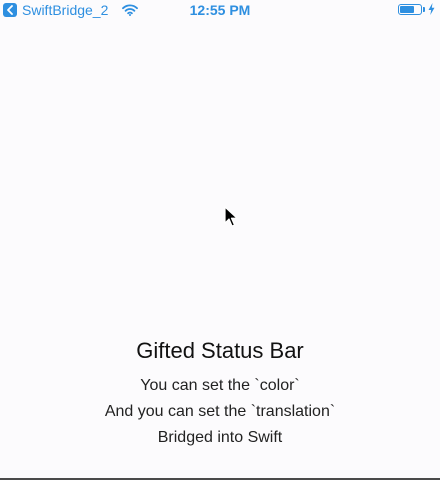 The width and height of the screenshot is (440, 480). Describe the element at coordinates (220, 437) in the screenshot. I see `description-line-bridged: Bridged into Swift` at that location.